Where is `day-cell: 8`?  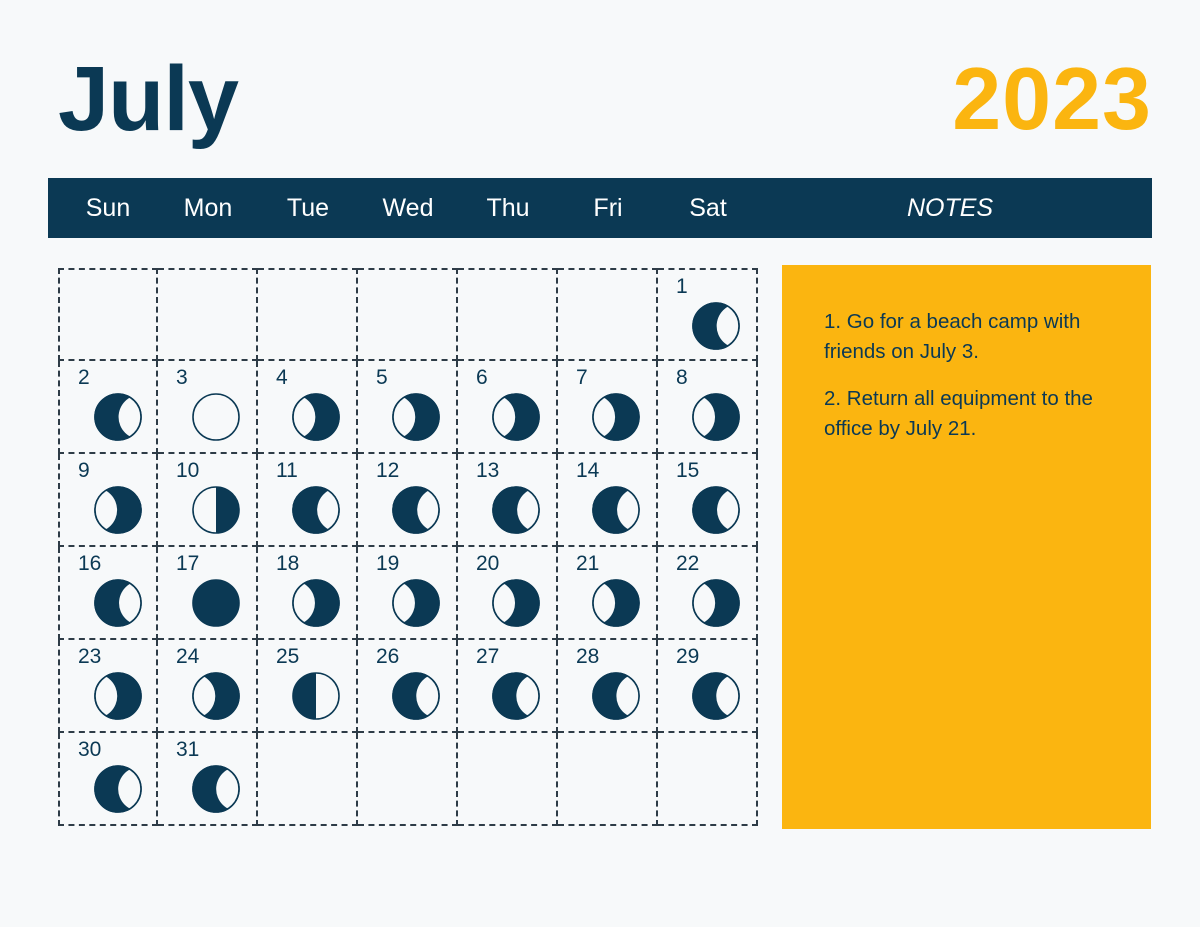 day-cell: 8 is located at coordinates (708, 407).